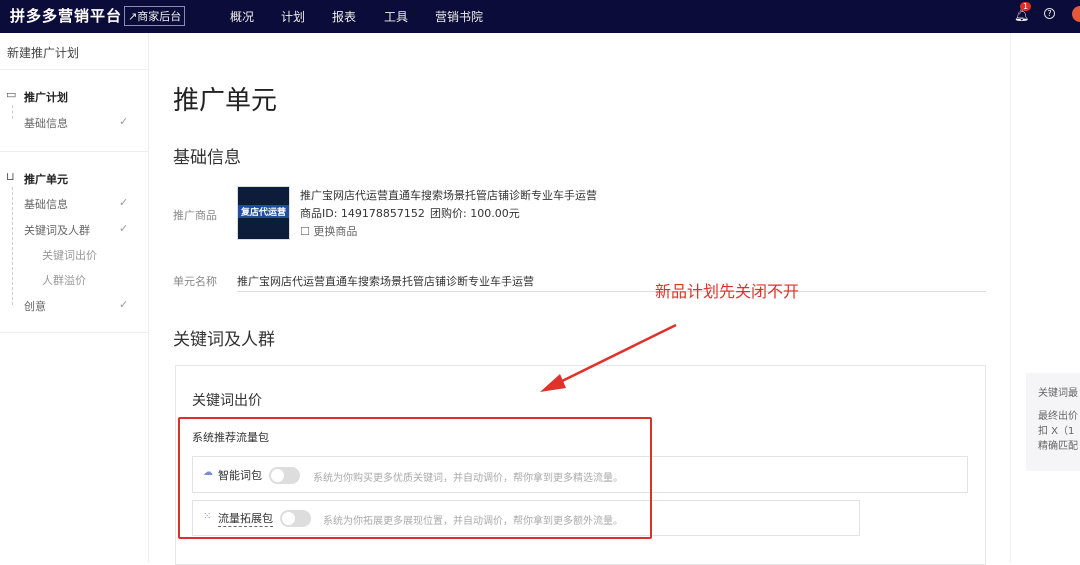 Image resolution: width=1080 pixels, height=565 pixels. I want to click on sidebar-group-unit: 推广单元, so click(46, 179).